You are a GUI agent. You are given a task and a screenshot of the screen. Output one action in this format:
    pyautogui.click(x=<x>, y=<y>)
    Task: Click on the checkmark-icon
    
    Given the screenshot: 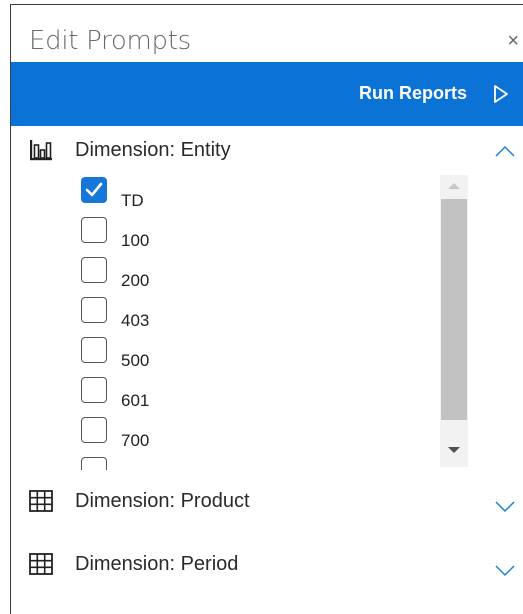 What is the action you would take?
    pyautogui.click(x=94, y=189)
    